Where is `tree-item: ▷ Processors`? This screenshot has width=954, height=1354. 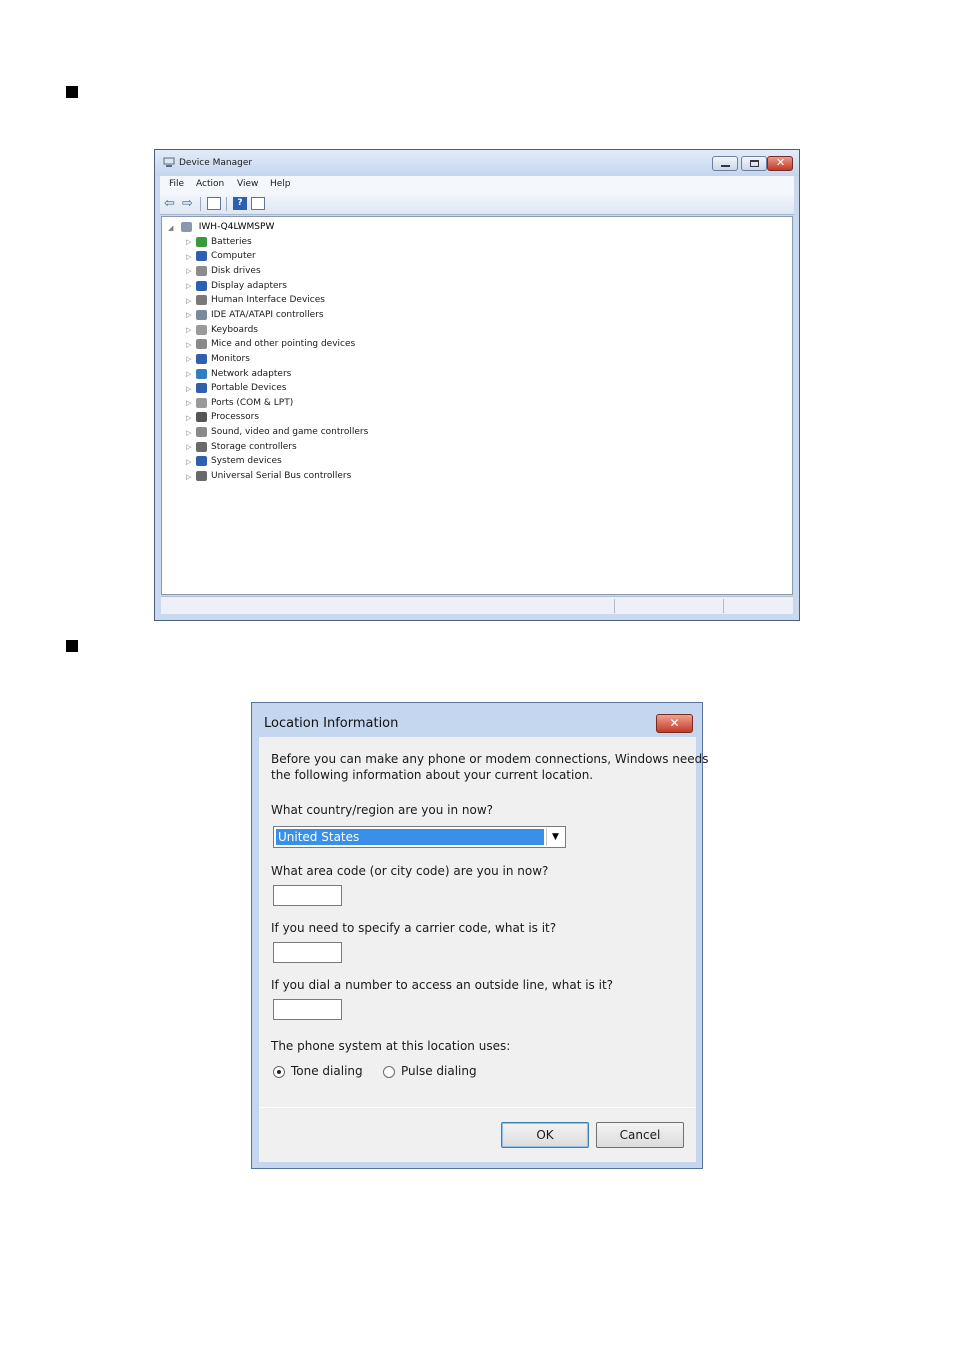 tree-item: ▷ Processors is located at coordinates (222, 417).